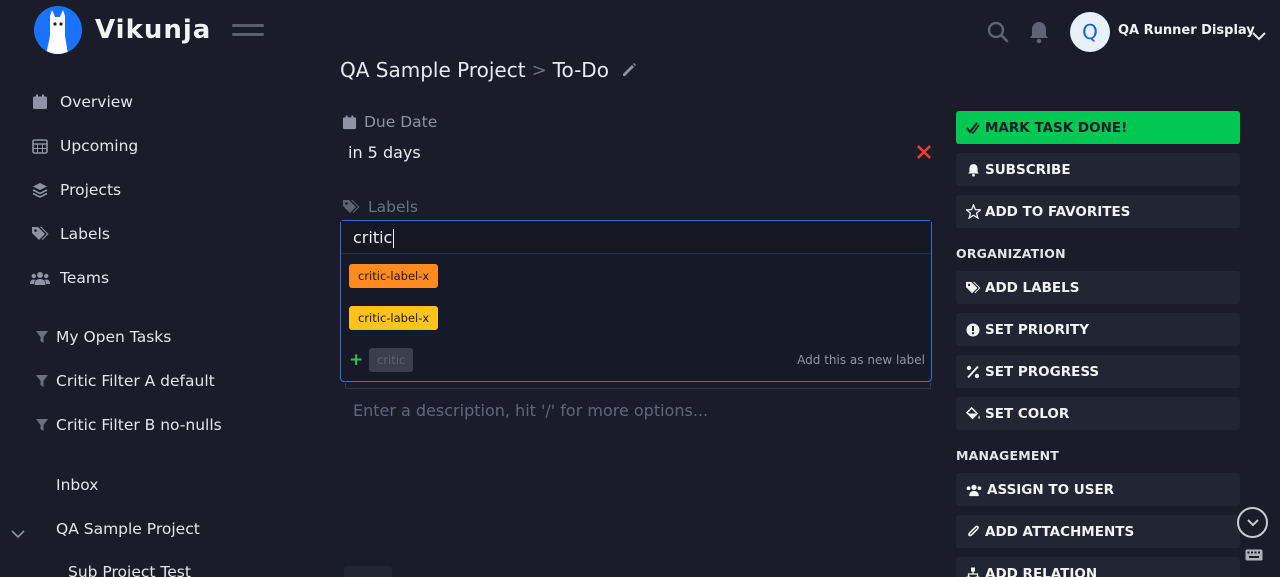 This screenshot has width=1280, height=577. I want to click on sidebar-project-inbox: Inbox, so click(77, 485).